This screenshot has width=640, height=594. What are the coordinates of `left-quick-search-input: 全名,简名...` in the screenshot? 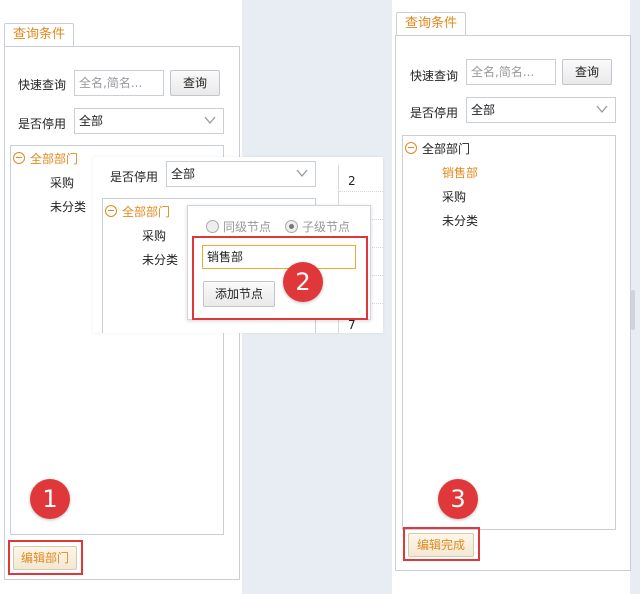 It's located at (119, 83).